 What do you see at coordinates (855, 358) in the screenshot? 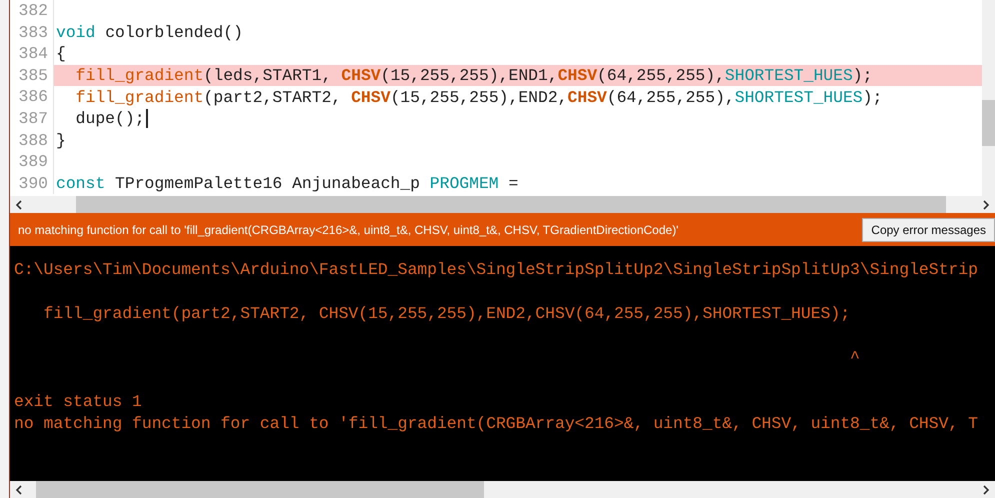
I see `console-line: ^` at bounding box center [855, 358].